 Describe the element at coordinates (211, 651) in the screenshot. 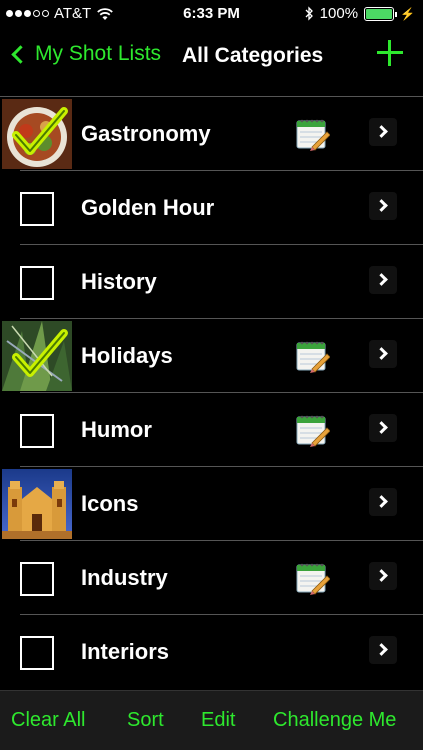

I see `list-item-interiors: Interiors` at that location.